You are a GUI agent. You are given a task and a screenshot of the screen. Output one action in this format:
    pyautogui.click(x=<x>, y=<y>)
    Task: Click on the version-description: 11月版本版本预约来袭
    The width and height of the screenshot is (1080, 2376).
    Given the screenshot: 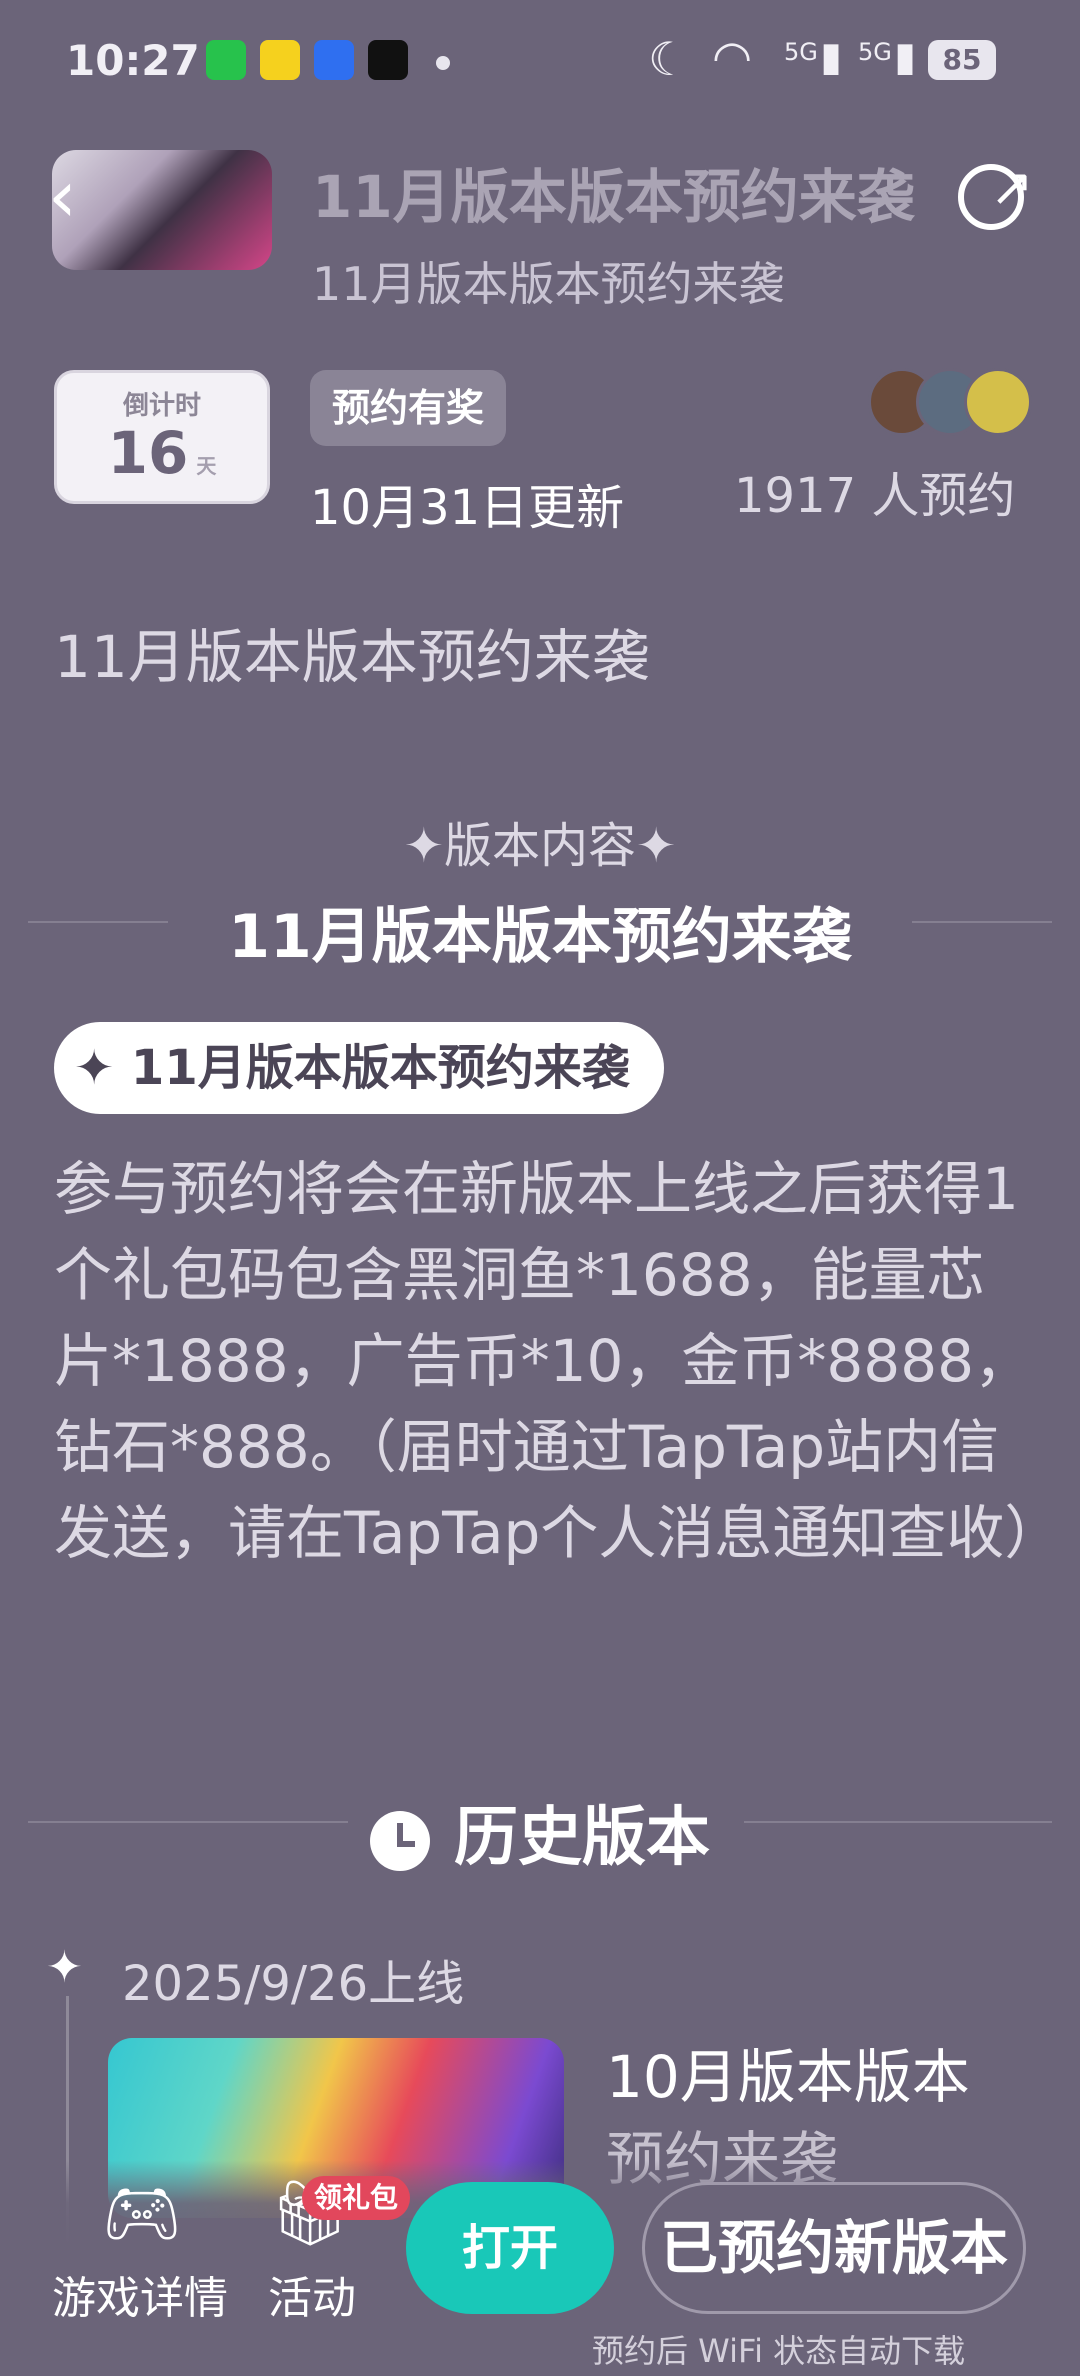 What is the action you would take?
    pyautogui.click(x=352, y=657)
    